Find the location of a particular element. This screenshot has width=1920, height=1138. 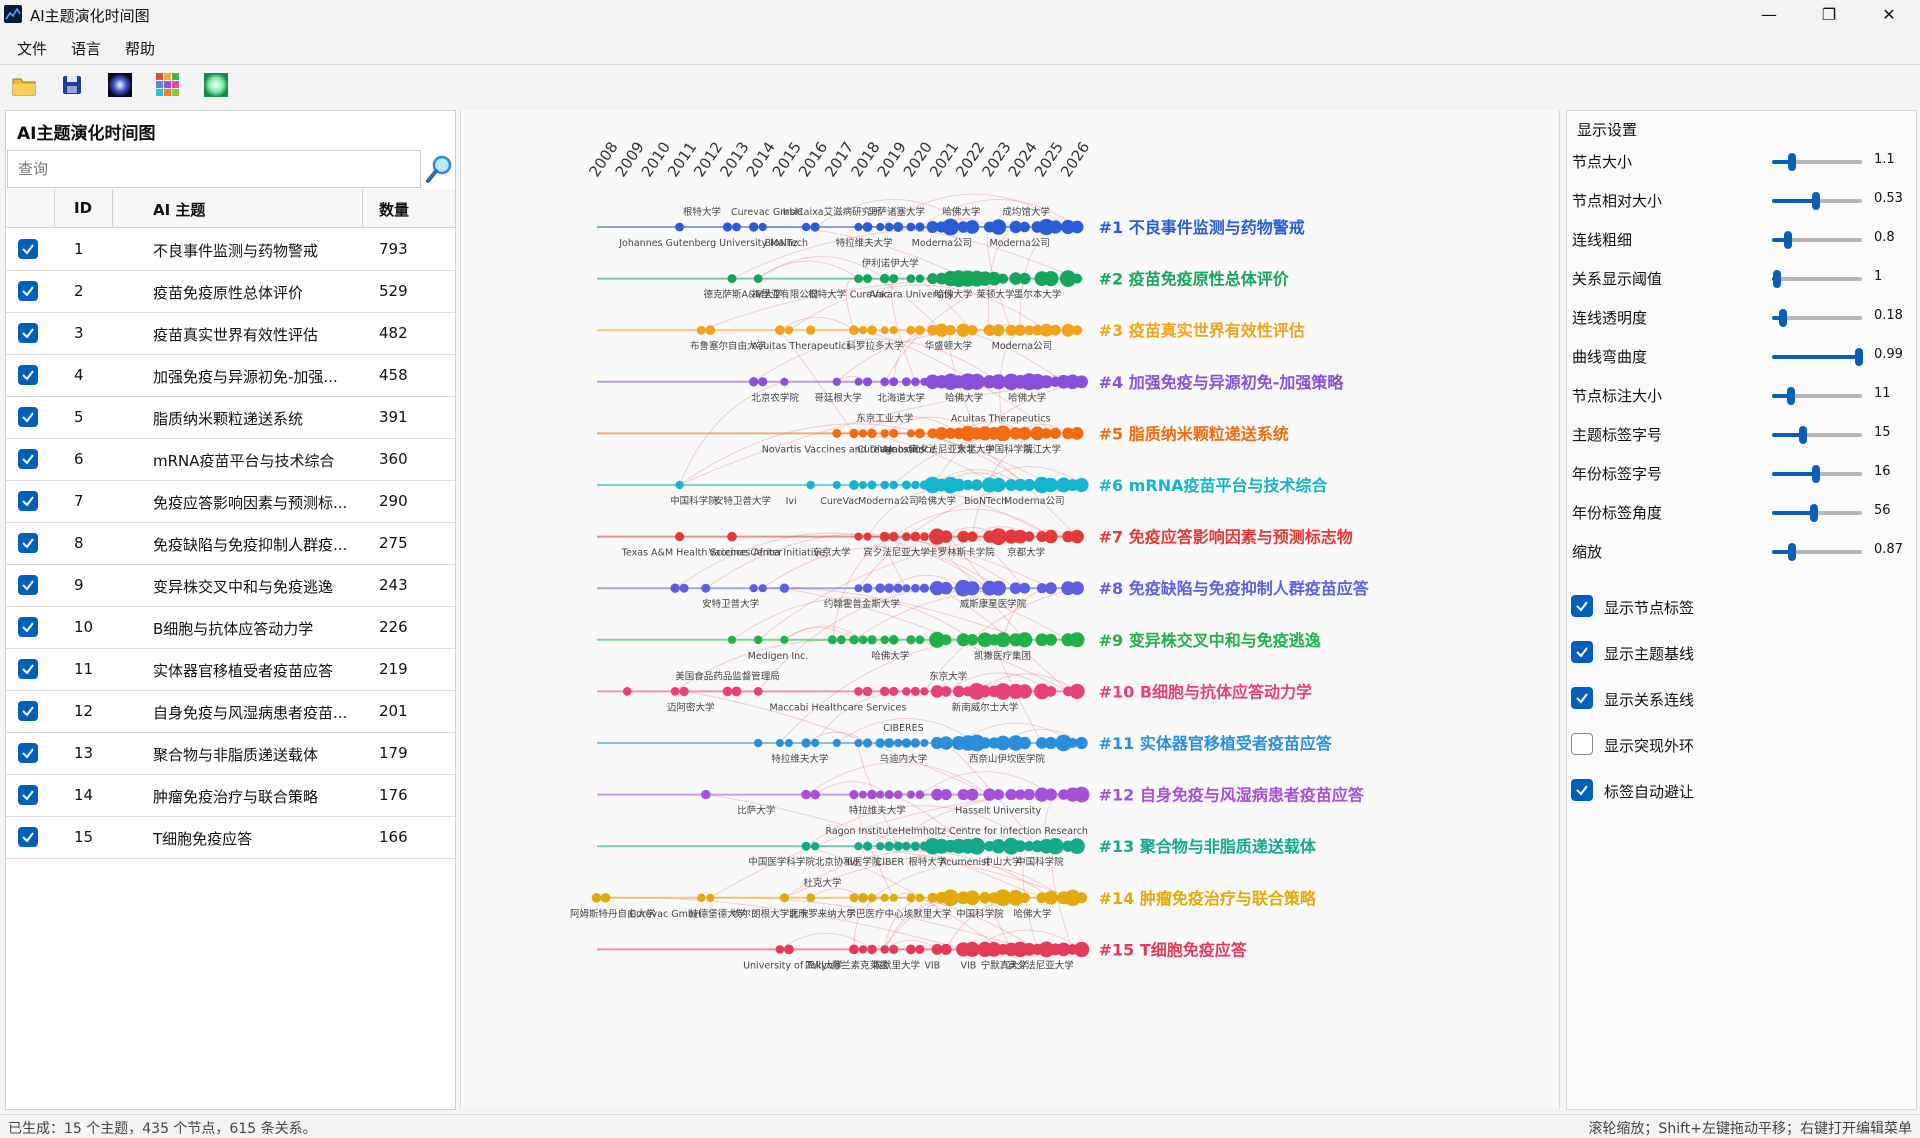

menu-help: 帮助 is located at coordinates (140, 48).